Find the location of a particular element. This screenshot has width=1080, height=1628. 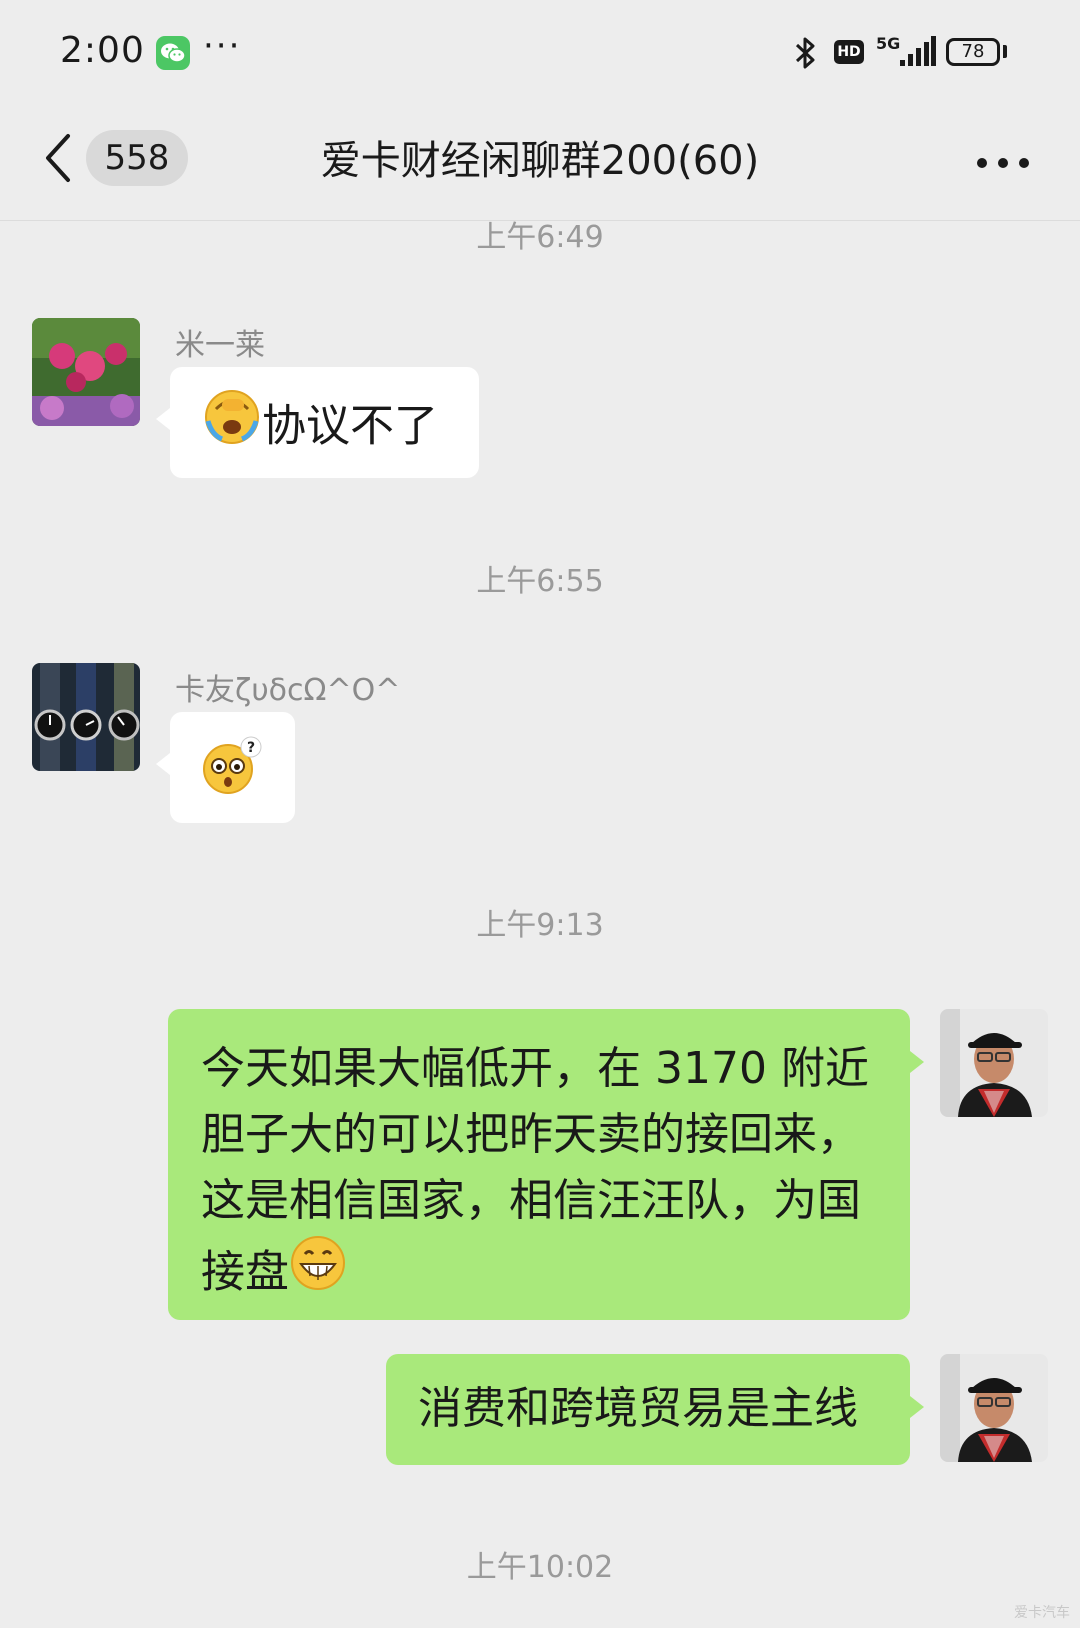

message-line: 接盘 is located at coordinates (245, 1272).